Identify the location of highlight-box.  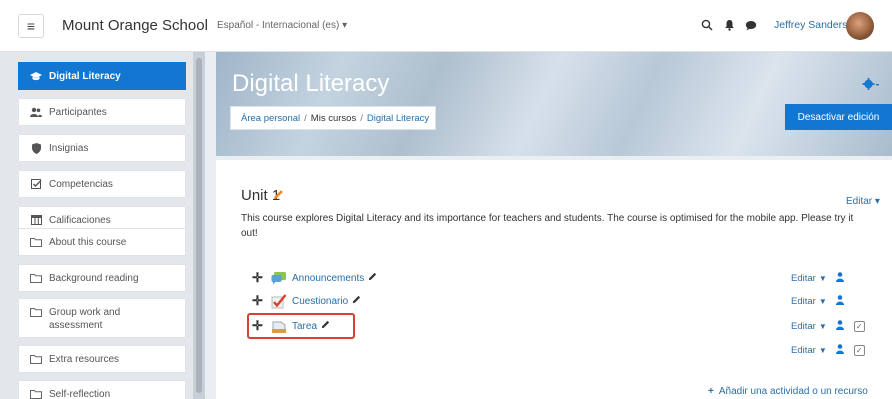
(301, 326).